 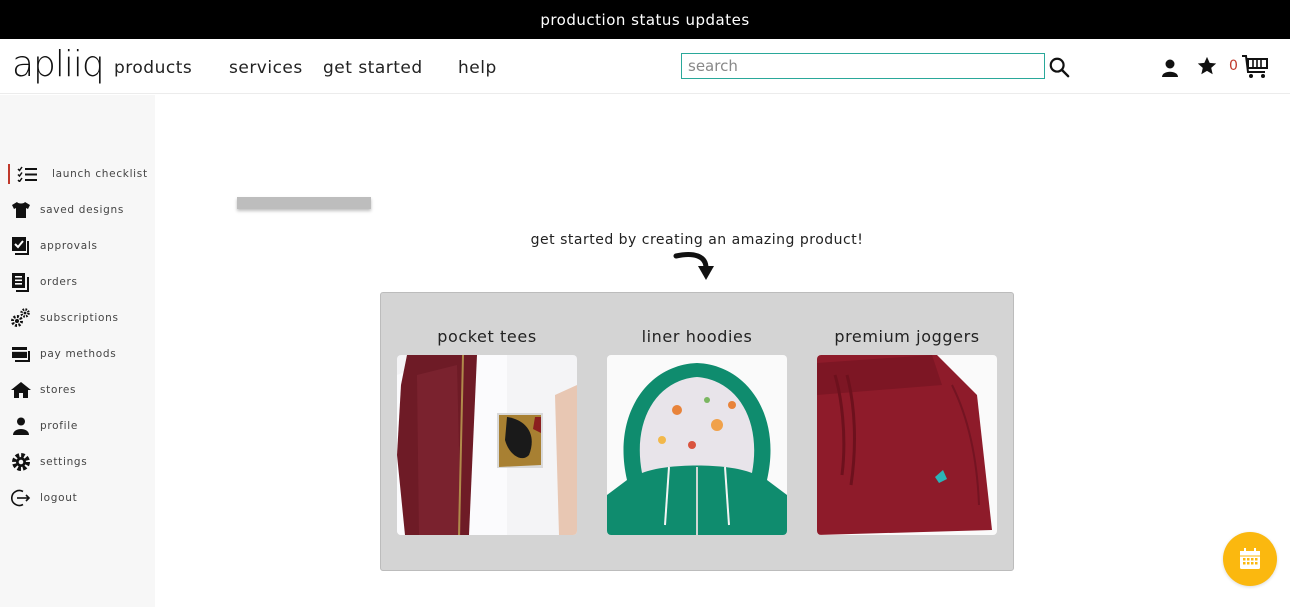 What do you see at coordinates (58, 390) in the screenshot?
I see `sidebar-item-label: stores` at bounding box center [58, 390].